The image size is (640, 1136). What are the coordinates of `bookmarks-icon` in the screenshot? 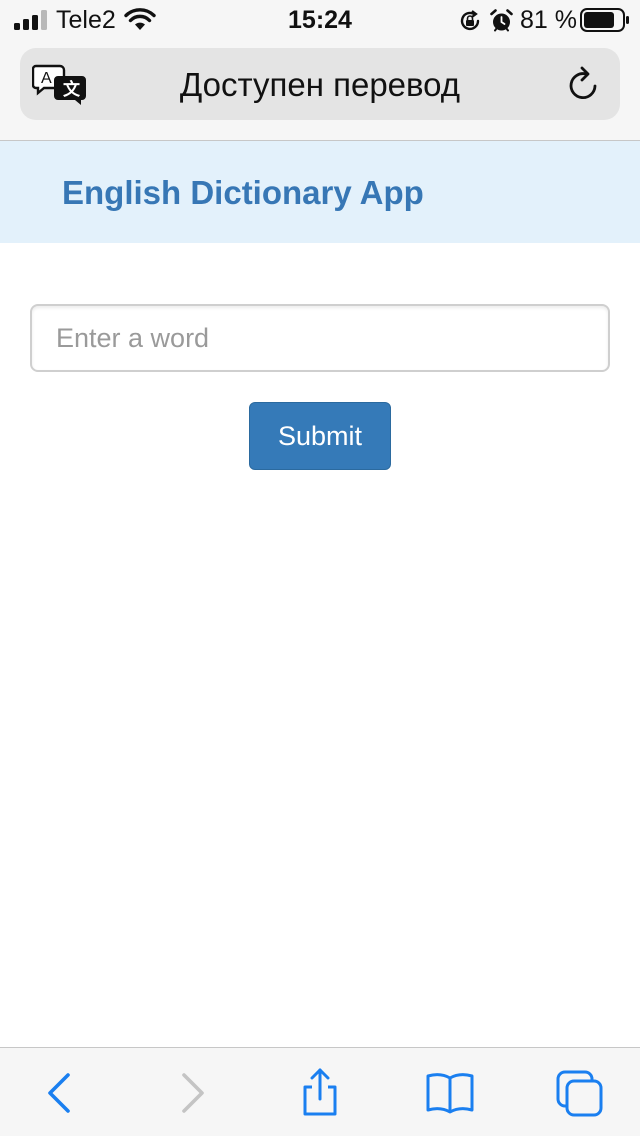 It's located at (450, 1093).